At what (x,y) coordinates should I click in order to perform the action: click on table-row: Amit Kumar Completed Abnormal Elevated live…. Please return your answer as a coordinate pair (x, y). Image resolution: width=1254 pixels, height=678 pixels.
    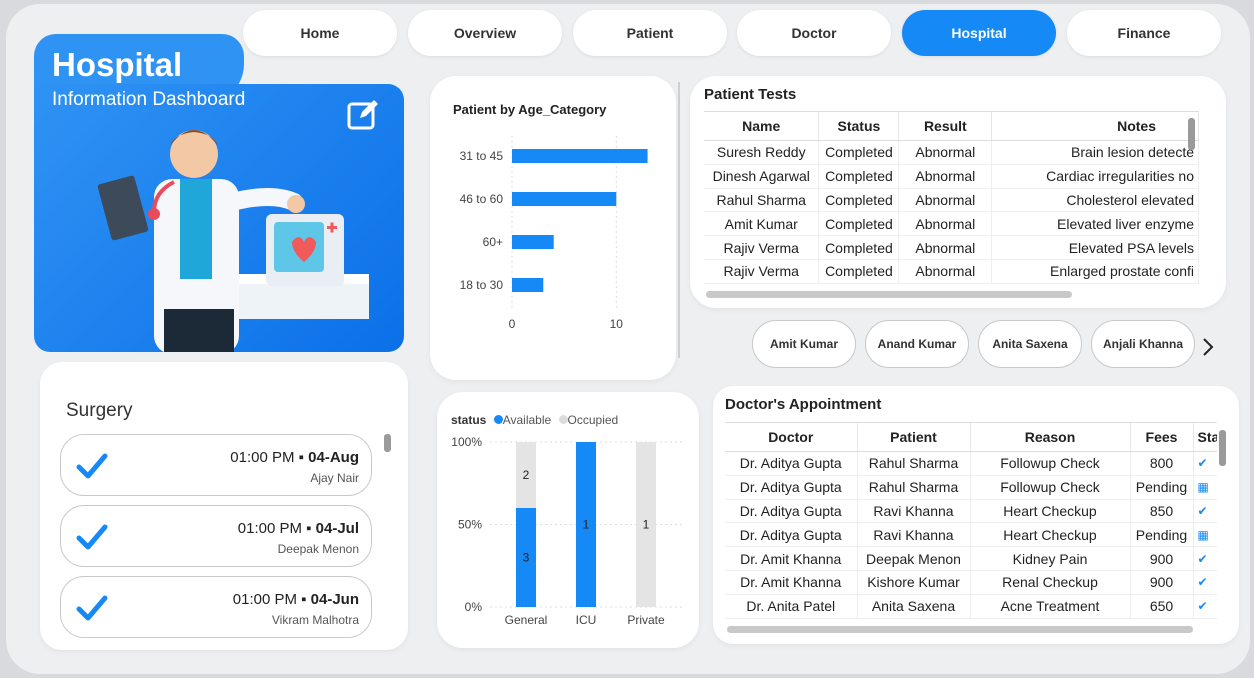
    Looking at the image, I should click on (951, 224).